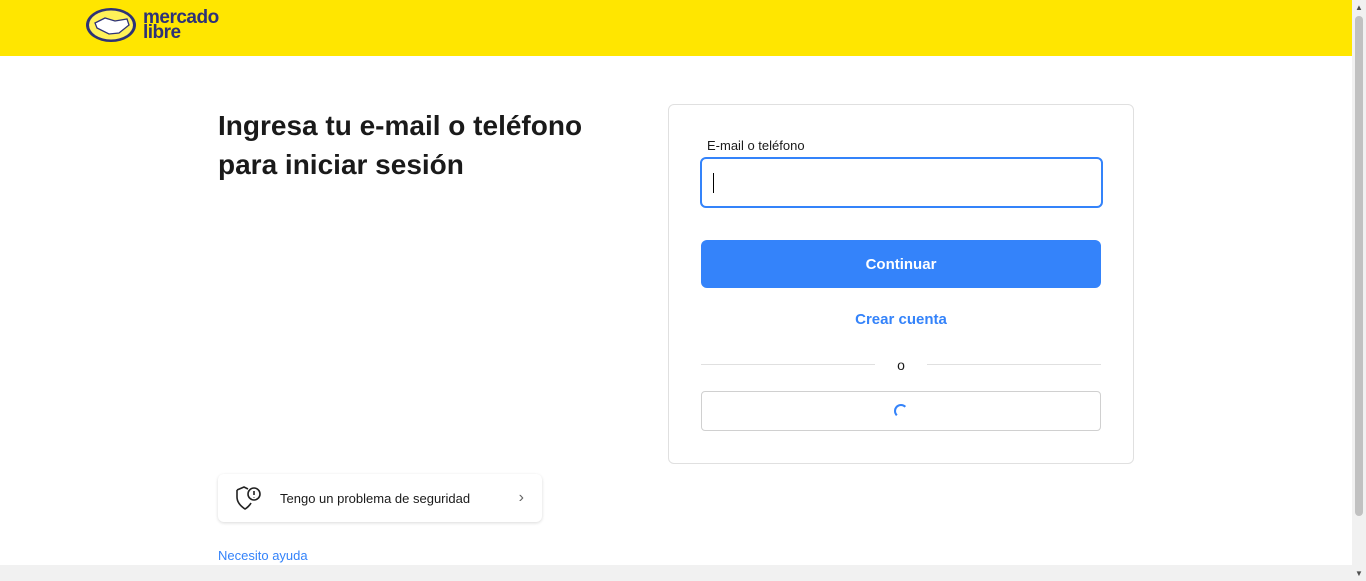 This screenshot has height=581, width=1366. I want to click on separator-text: o, so click(901, 365).